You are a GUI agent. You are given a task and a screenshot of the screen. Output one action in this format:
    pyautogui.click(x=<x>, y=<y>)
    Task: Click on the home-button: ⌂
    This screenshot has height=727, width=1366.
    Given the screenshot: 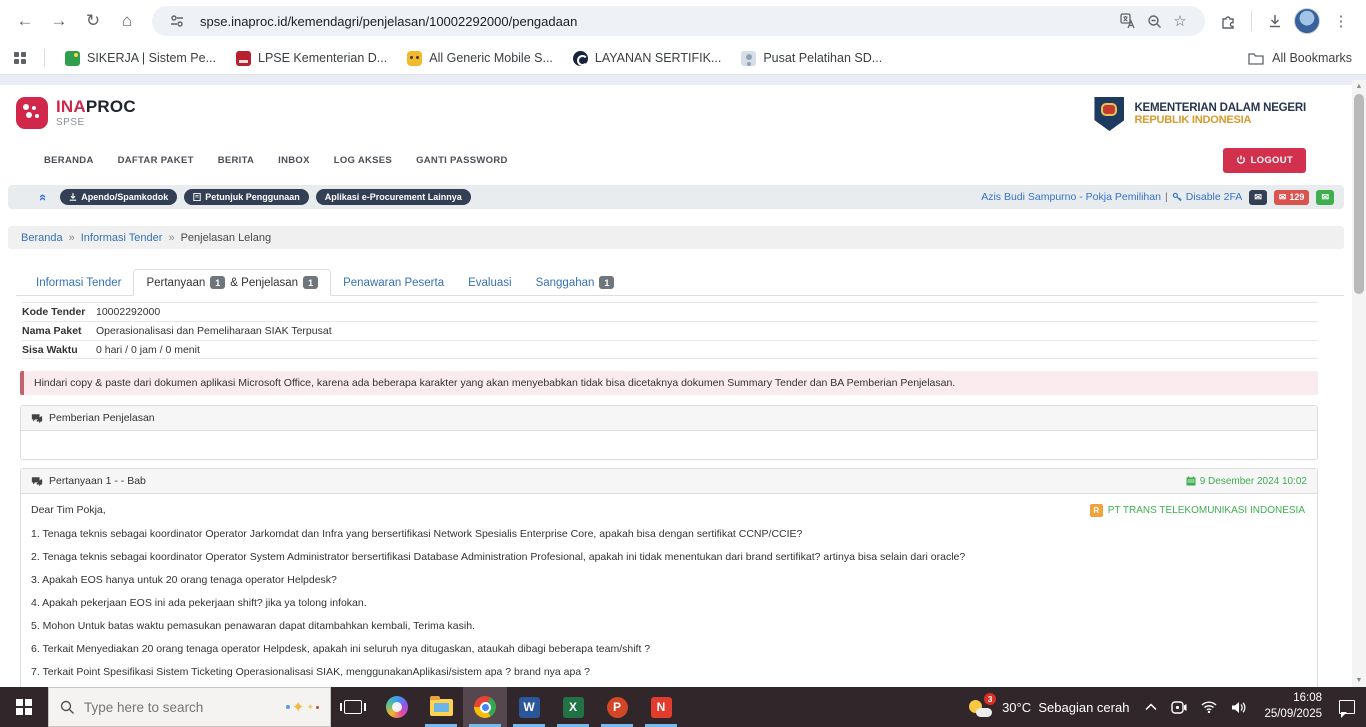 What is the action you would take?
    pyautogui.click(x=127, y=21)
    